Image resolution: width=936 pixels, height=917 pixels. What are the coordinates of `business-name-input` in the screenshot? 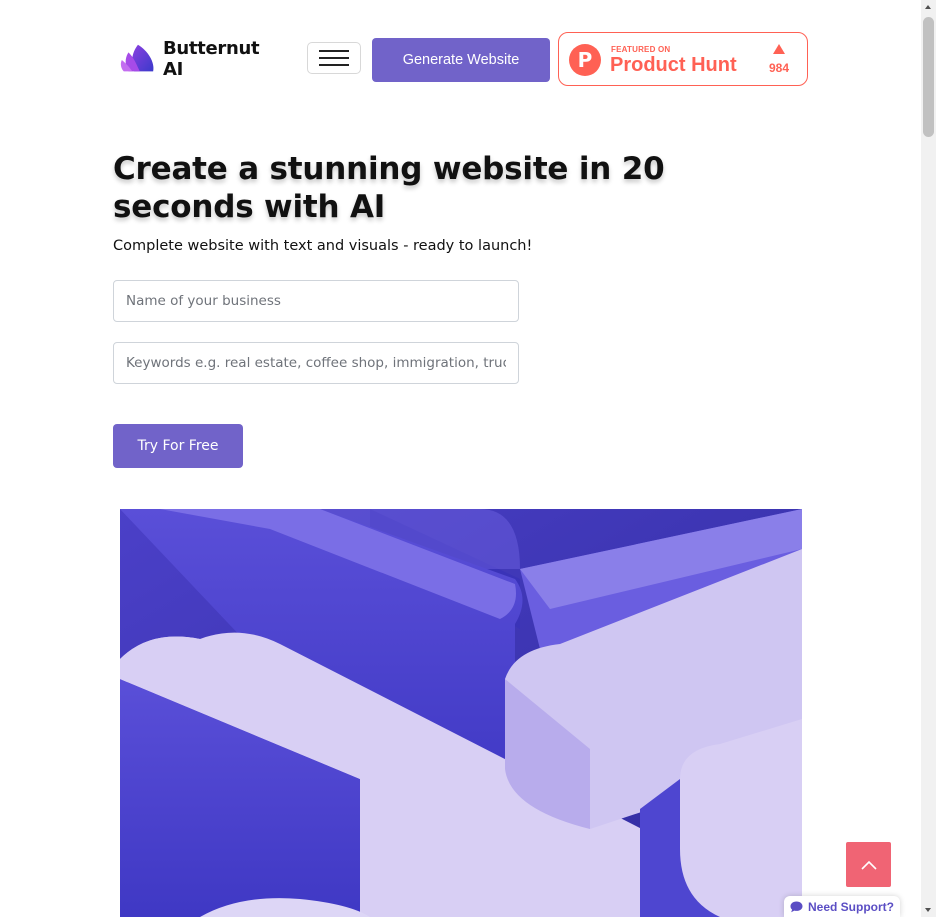 It's located at (316, 301).